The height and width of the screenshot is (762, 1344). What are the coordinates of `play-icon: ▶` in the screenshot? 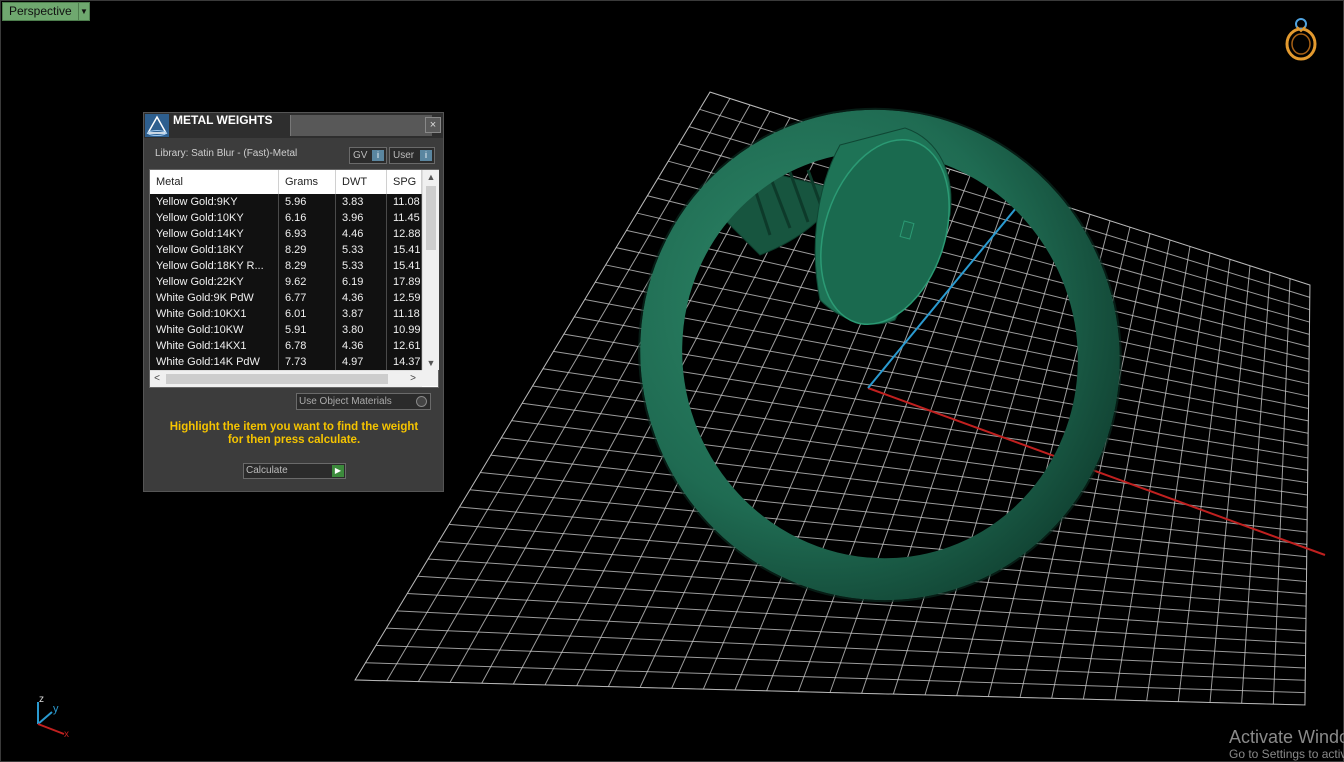 It's located at (338, 471).